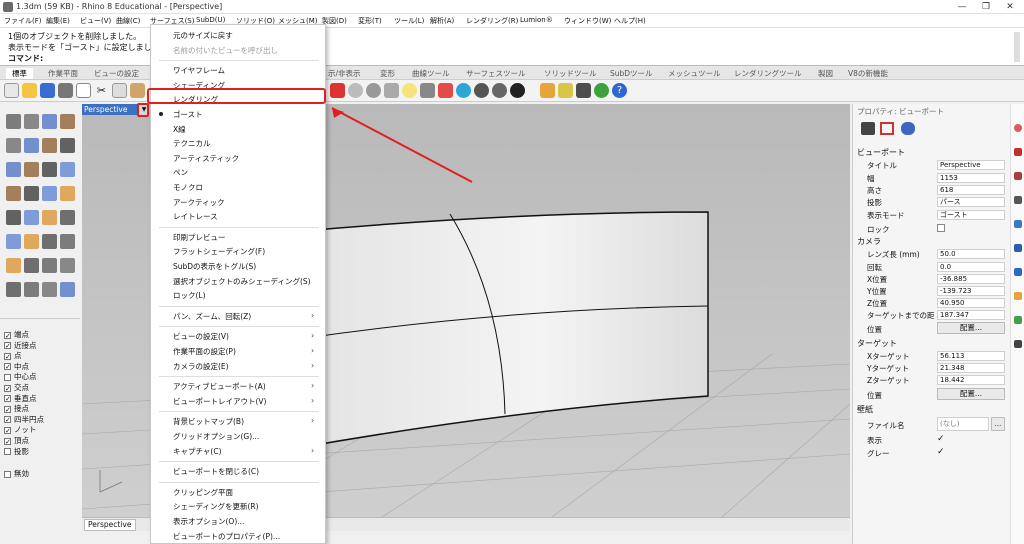 The image size is (1024, 544). Describe the element at coordinates (963, 424) in the screenshot. I see `filename-field: (なし)` at that location.